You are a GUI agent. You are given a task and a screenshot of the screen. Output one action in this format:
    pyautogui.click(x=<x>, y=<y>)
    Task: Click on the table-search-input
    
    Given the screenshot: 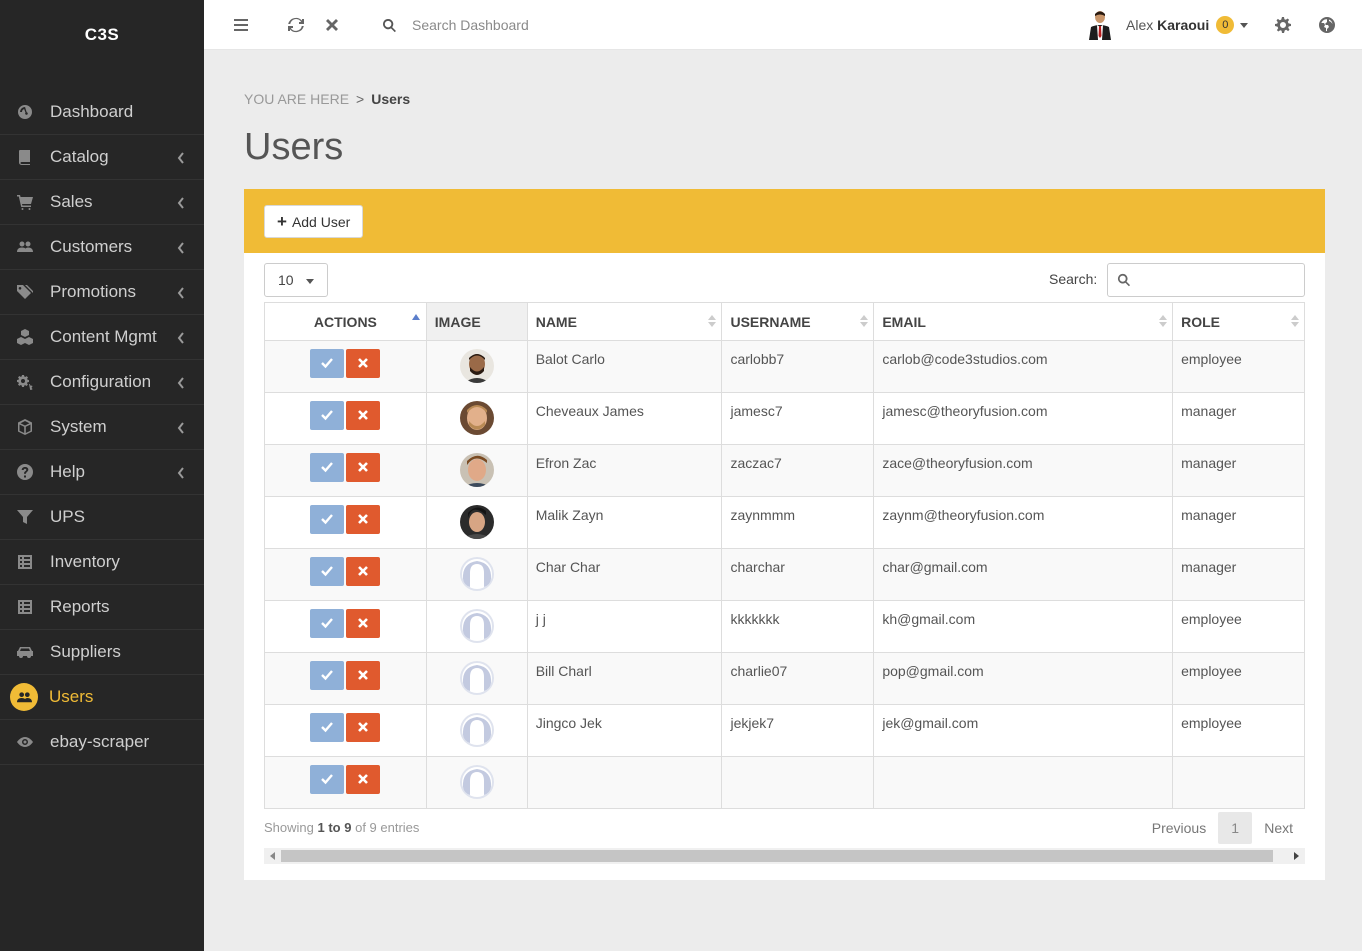 What is the action you would take?
    pyautogui.click(x=1217, y=280)
    